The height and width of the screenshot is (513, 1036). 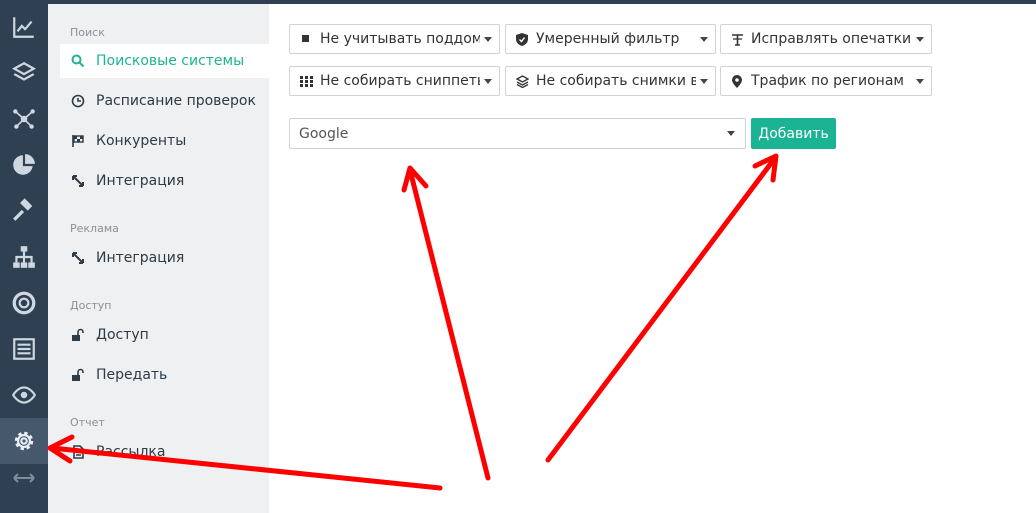 What do you see at coordinates (24, 478) in the screenshot?
I see `arrows-horizontal-icon` at bounding box center [24, 478].